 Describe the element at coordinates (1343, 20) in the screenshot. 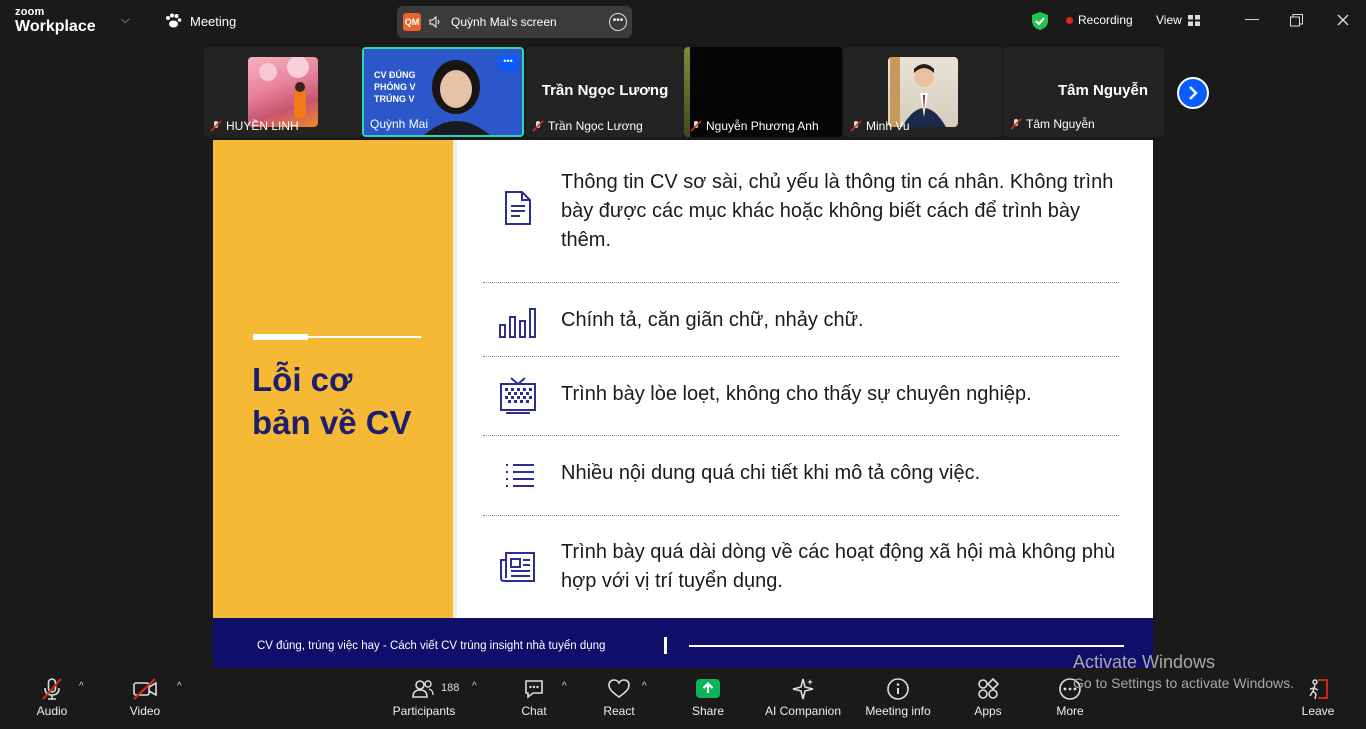

I see `close-icon` at that location.